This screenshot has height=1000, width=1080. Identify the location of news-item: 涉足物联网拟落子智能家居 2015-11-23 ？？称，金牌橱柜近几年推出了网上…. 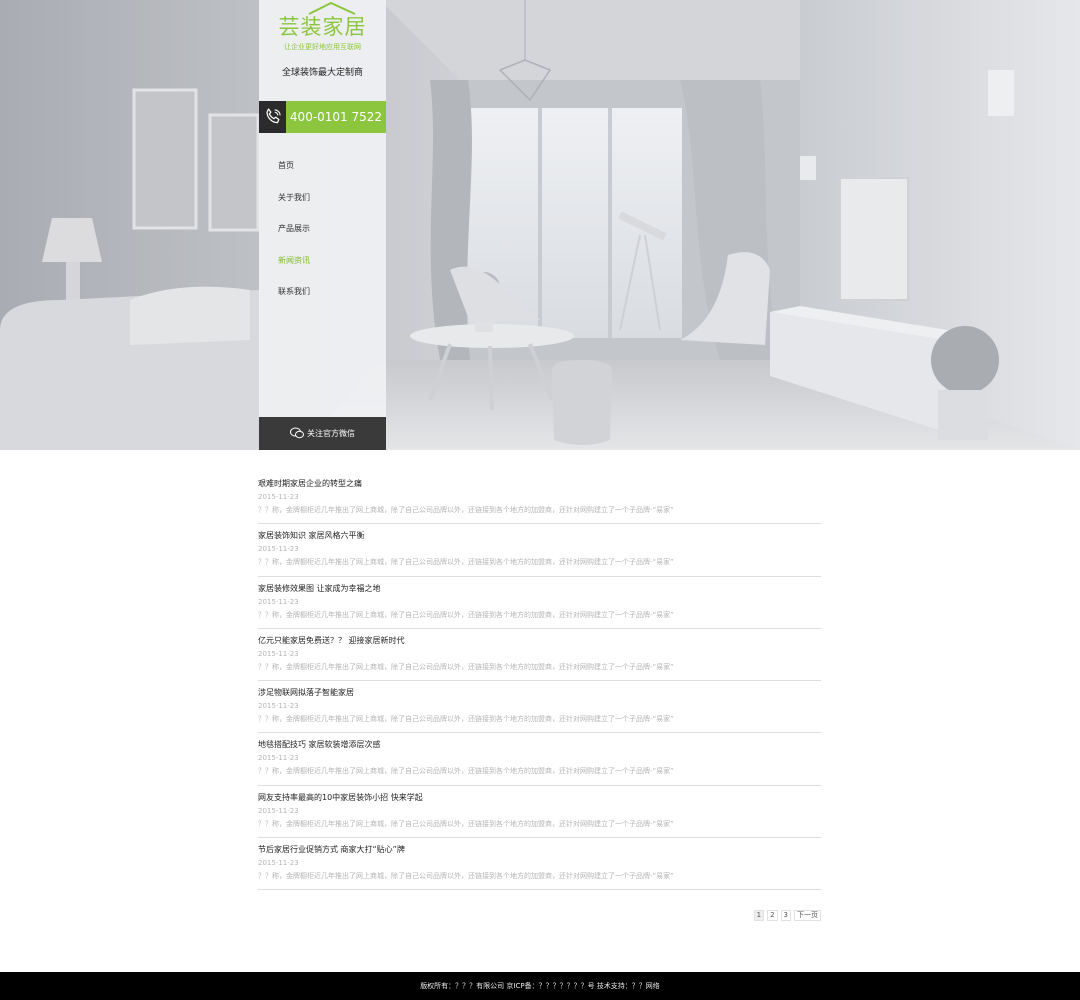
(539, 707).